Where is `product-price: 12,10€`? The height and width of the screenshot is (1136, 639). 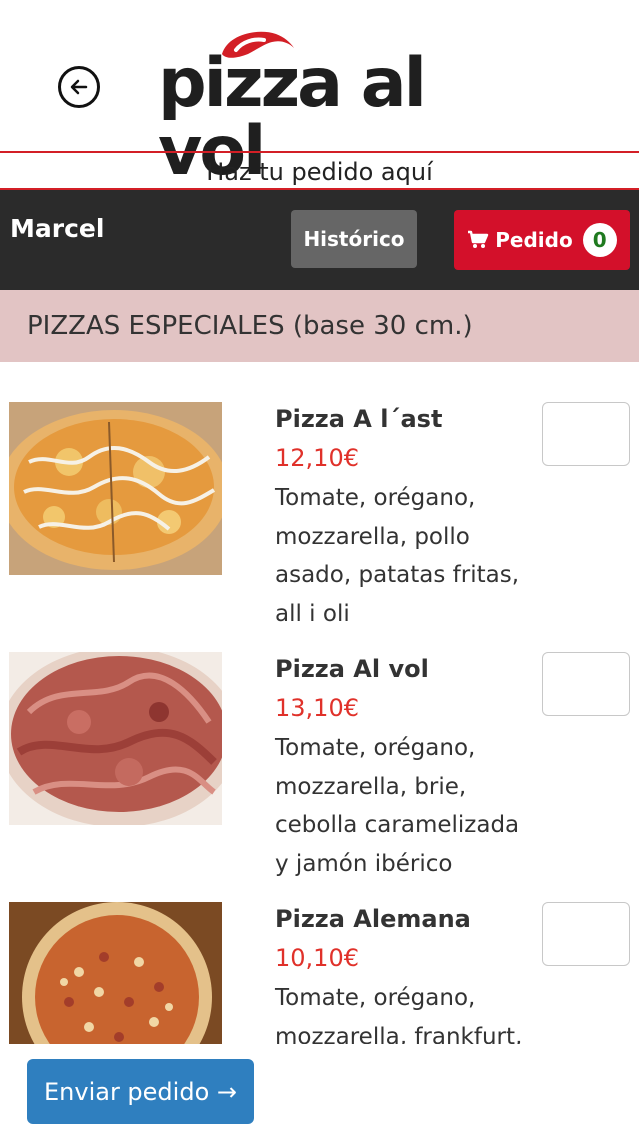
product-price: 12,10€ is located at coordinates (317, 458).